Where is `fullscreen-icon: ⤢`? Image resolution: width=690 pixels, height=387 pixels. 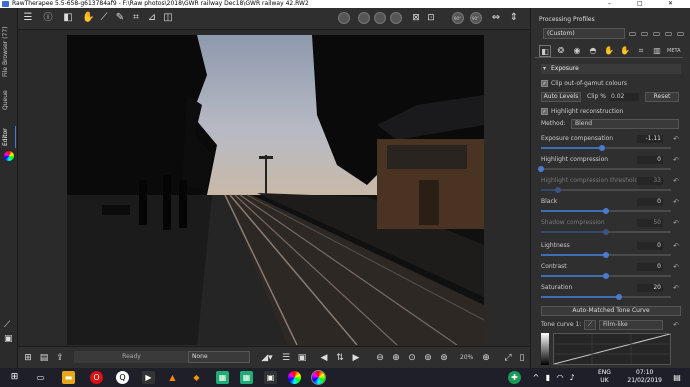
fullscreen-icon: ⤢ is located at coordinates (508, 358).